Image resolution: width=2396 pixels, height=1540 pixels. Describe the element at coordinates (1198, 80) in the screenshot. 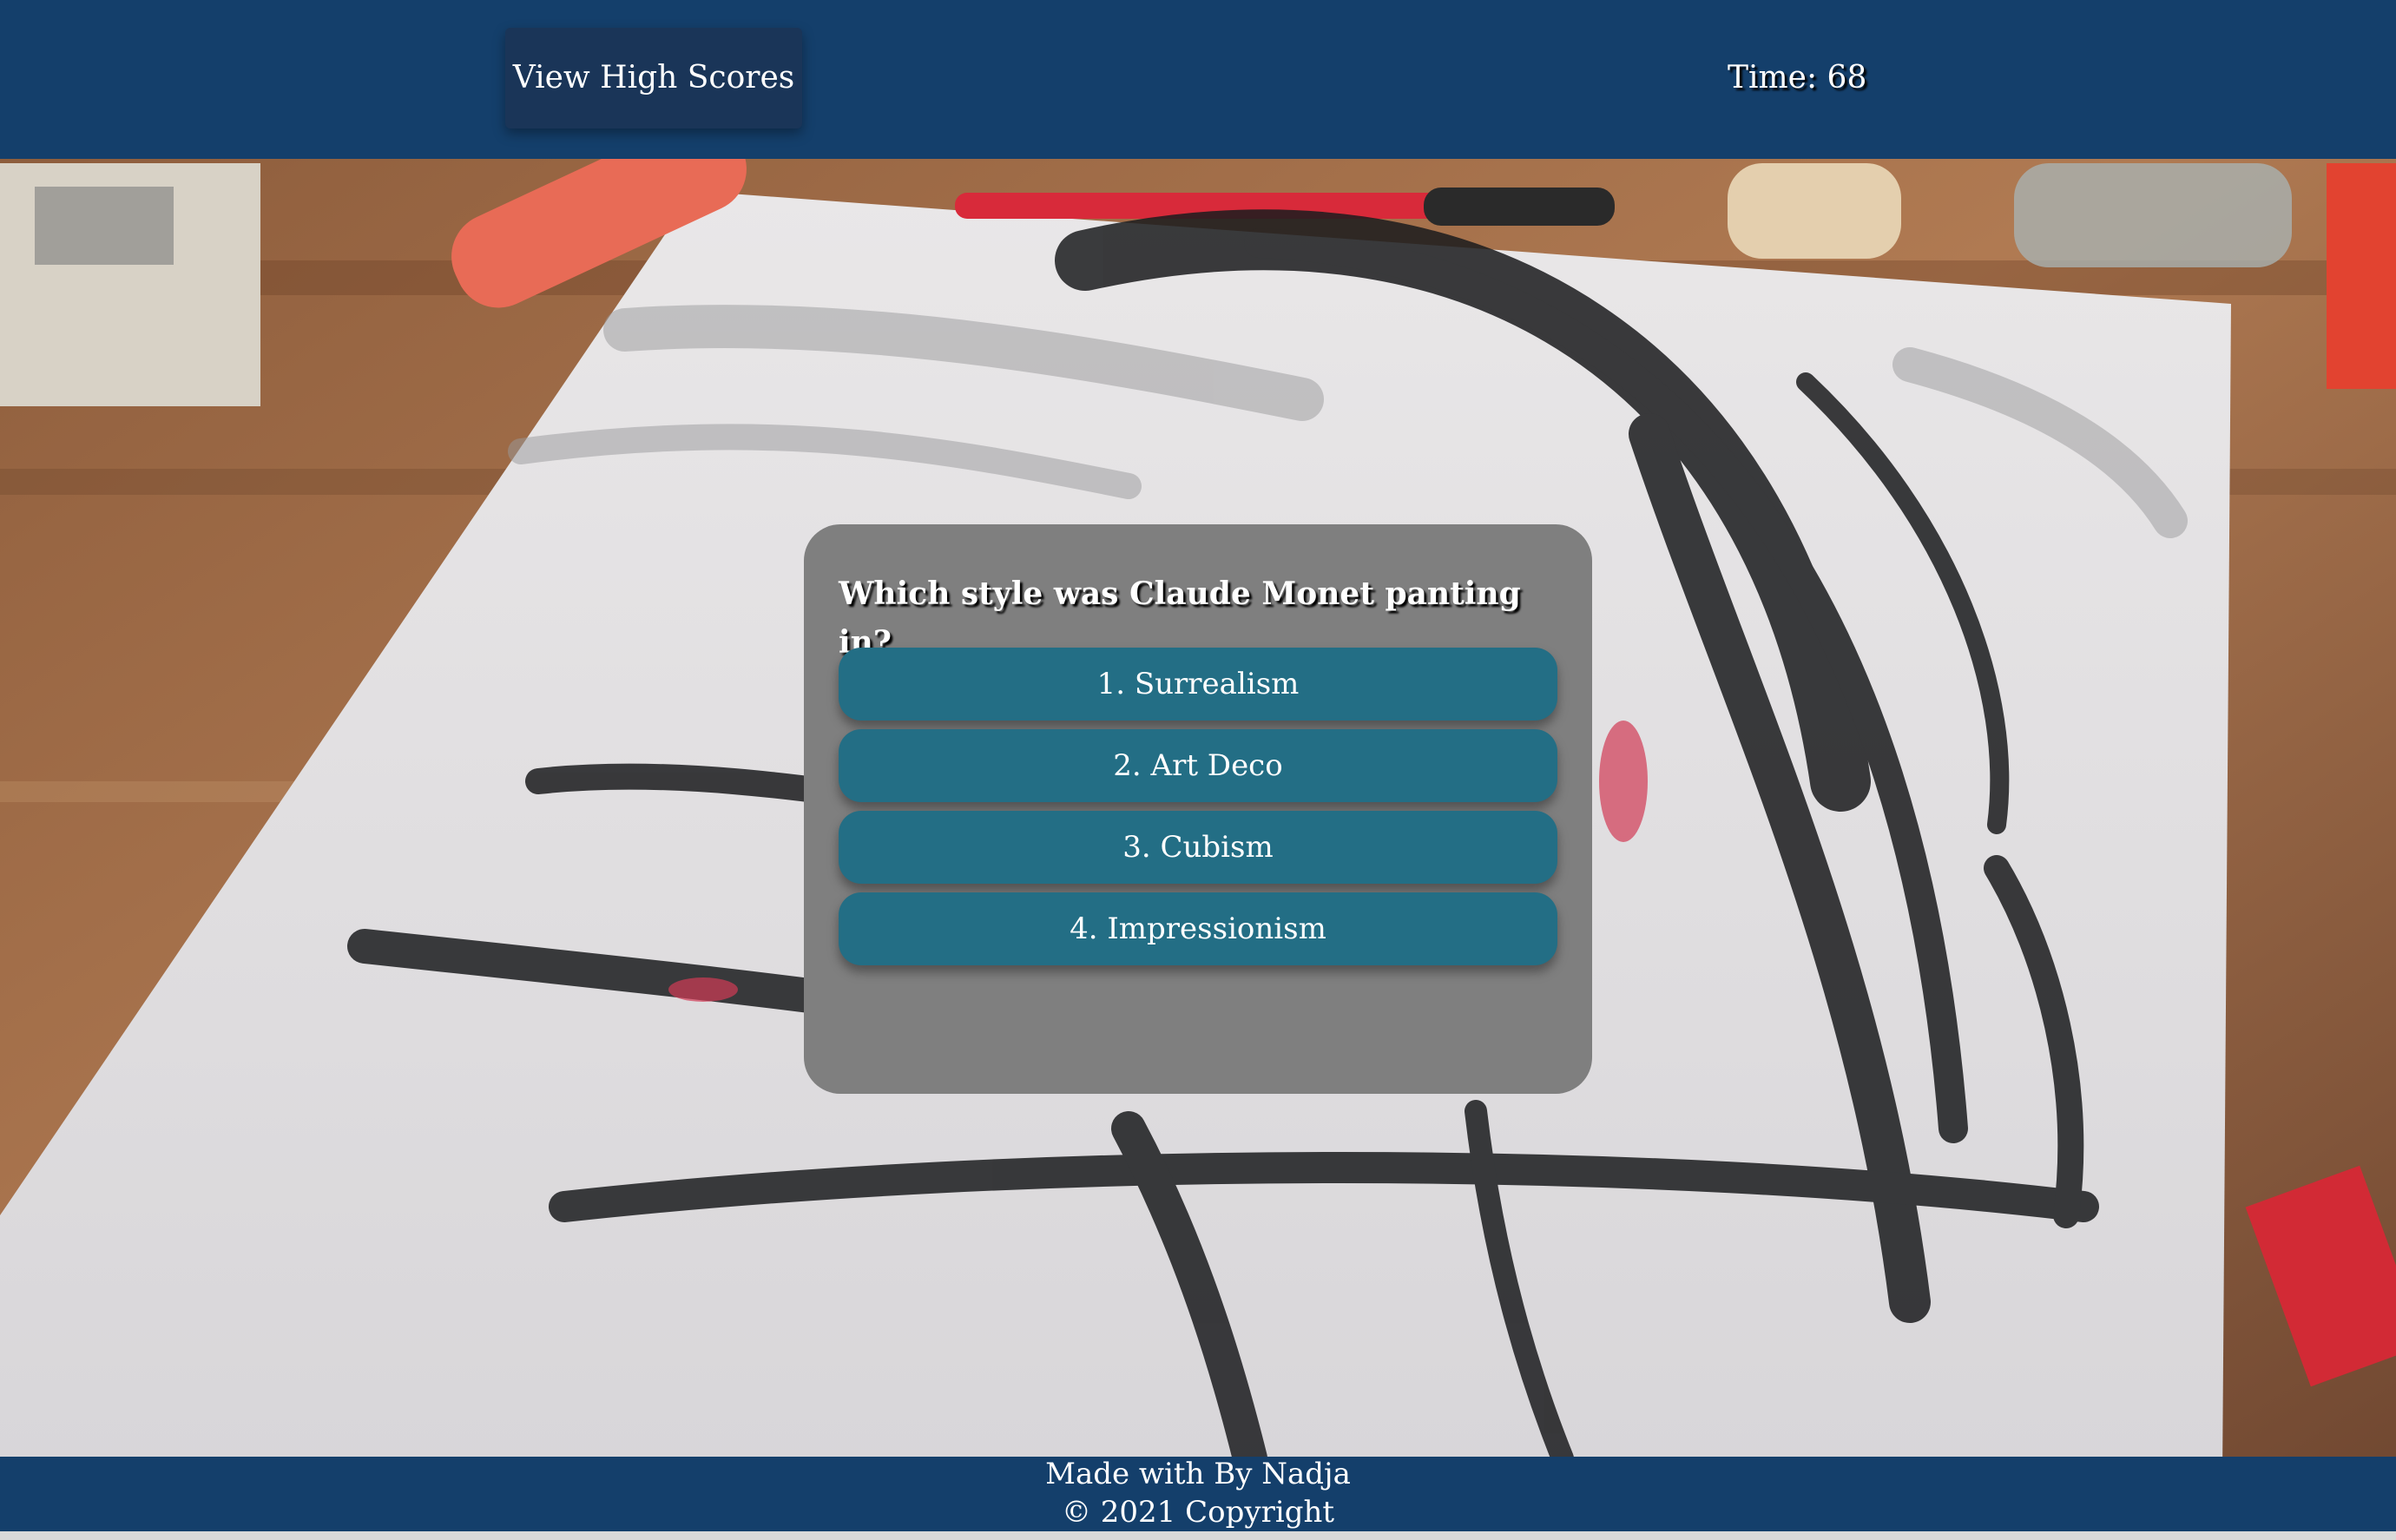

I see `top-bar: View High Scores Time: 68` at that location.